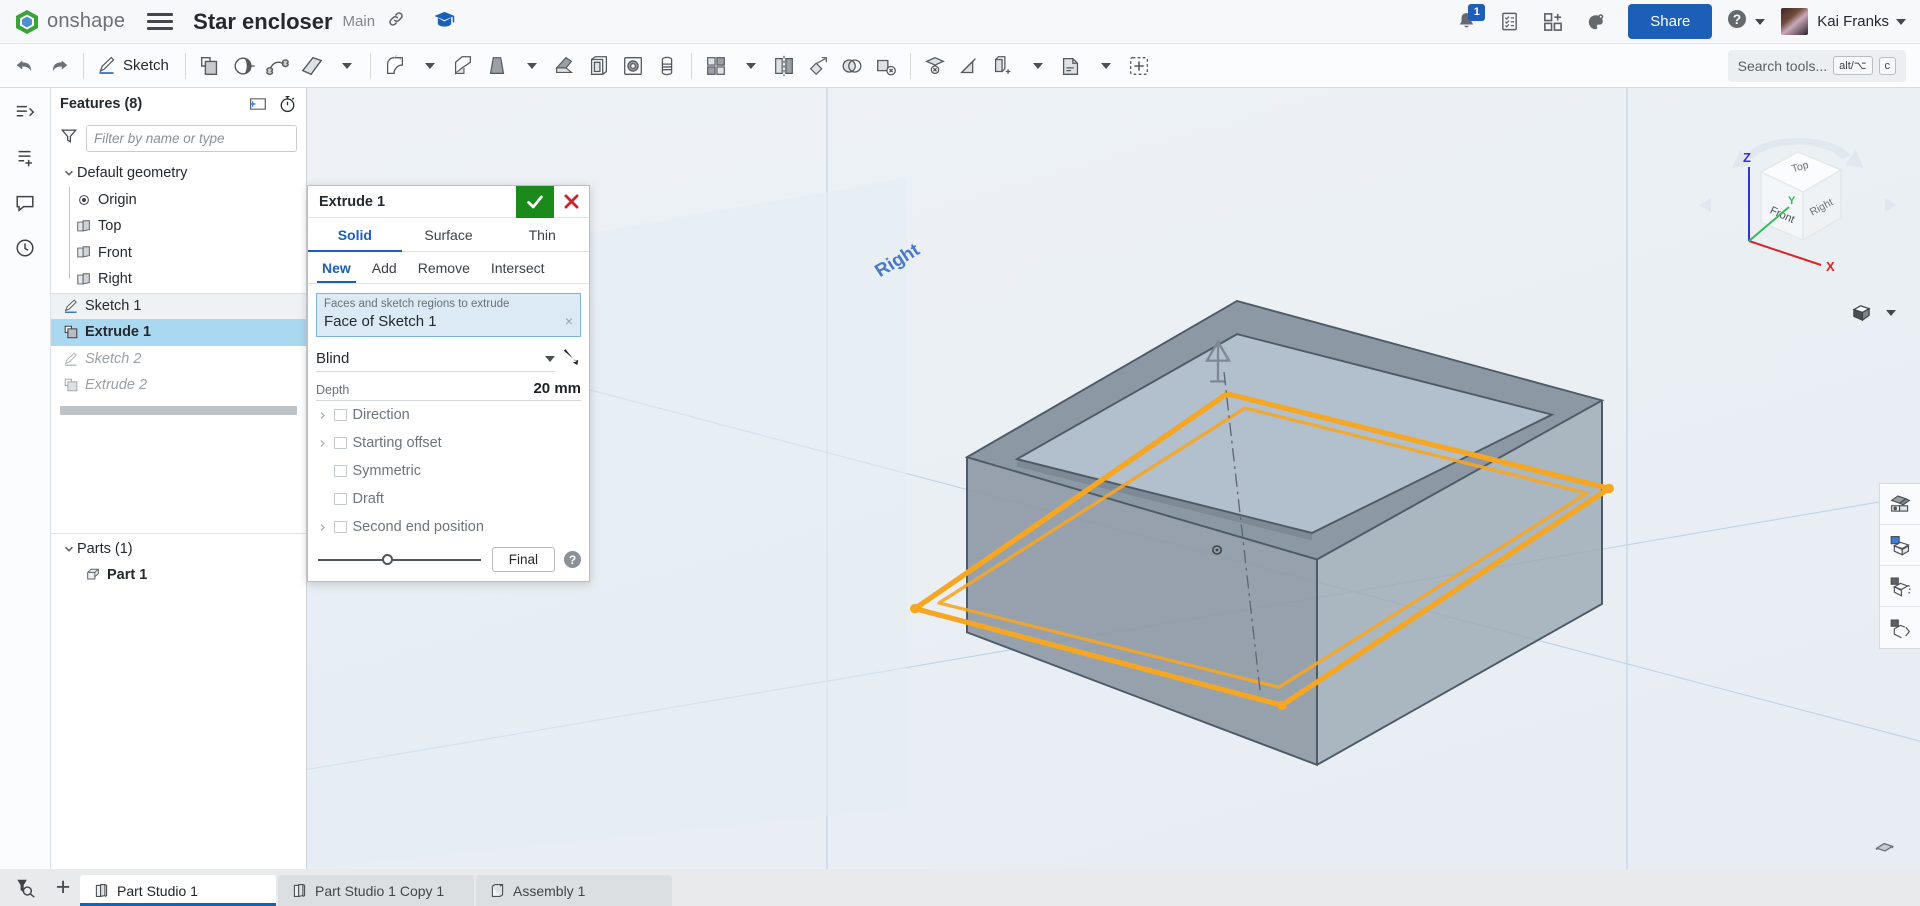  Describe the element at coordinates (26, 887) in the screenshot. I see `tab-search-icon` at that location.